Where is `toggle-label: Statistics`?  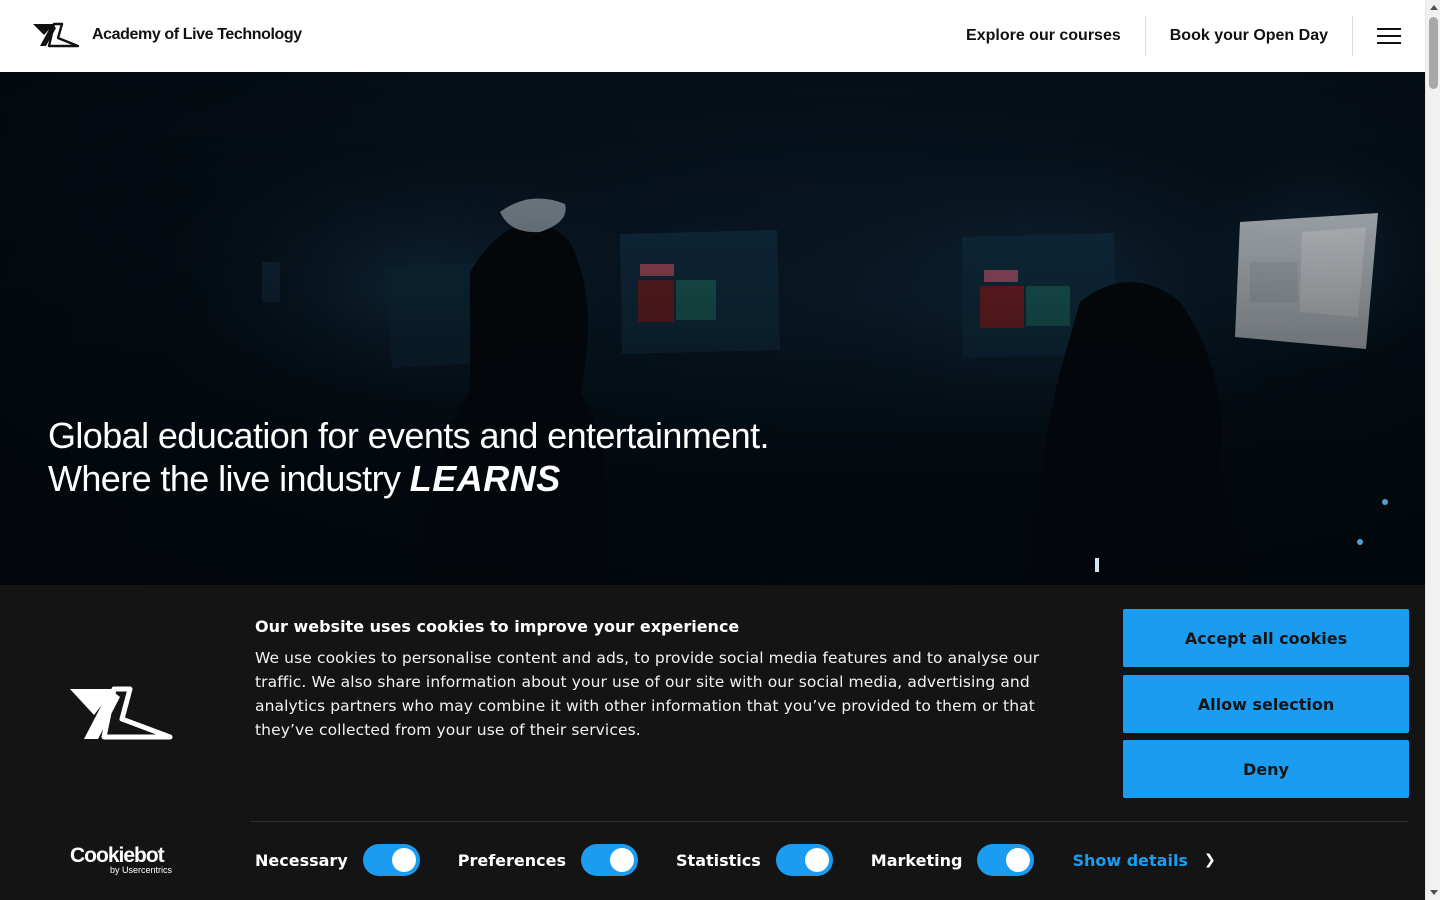
toggle-label: Statistics is located at coordinates (718, 860).